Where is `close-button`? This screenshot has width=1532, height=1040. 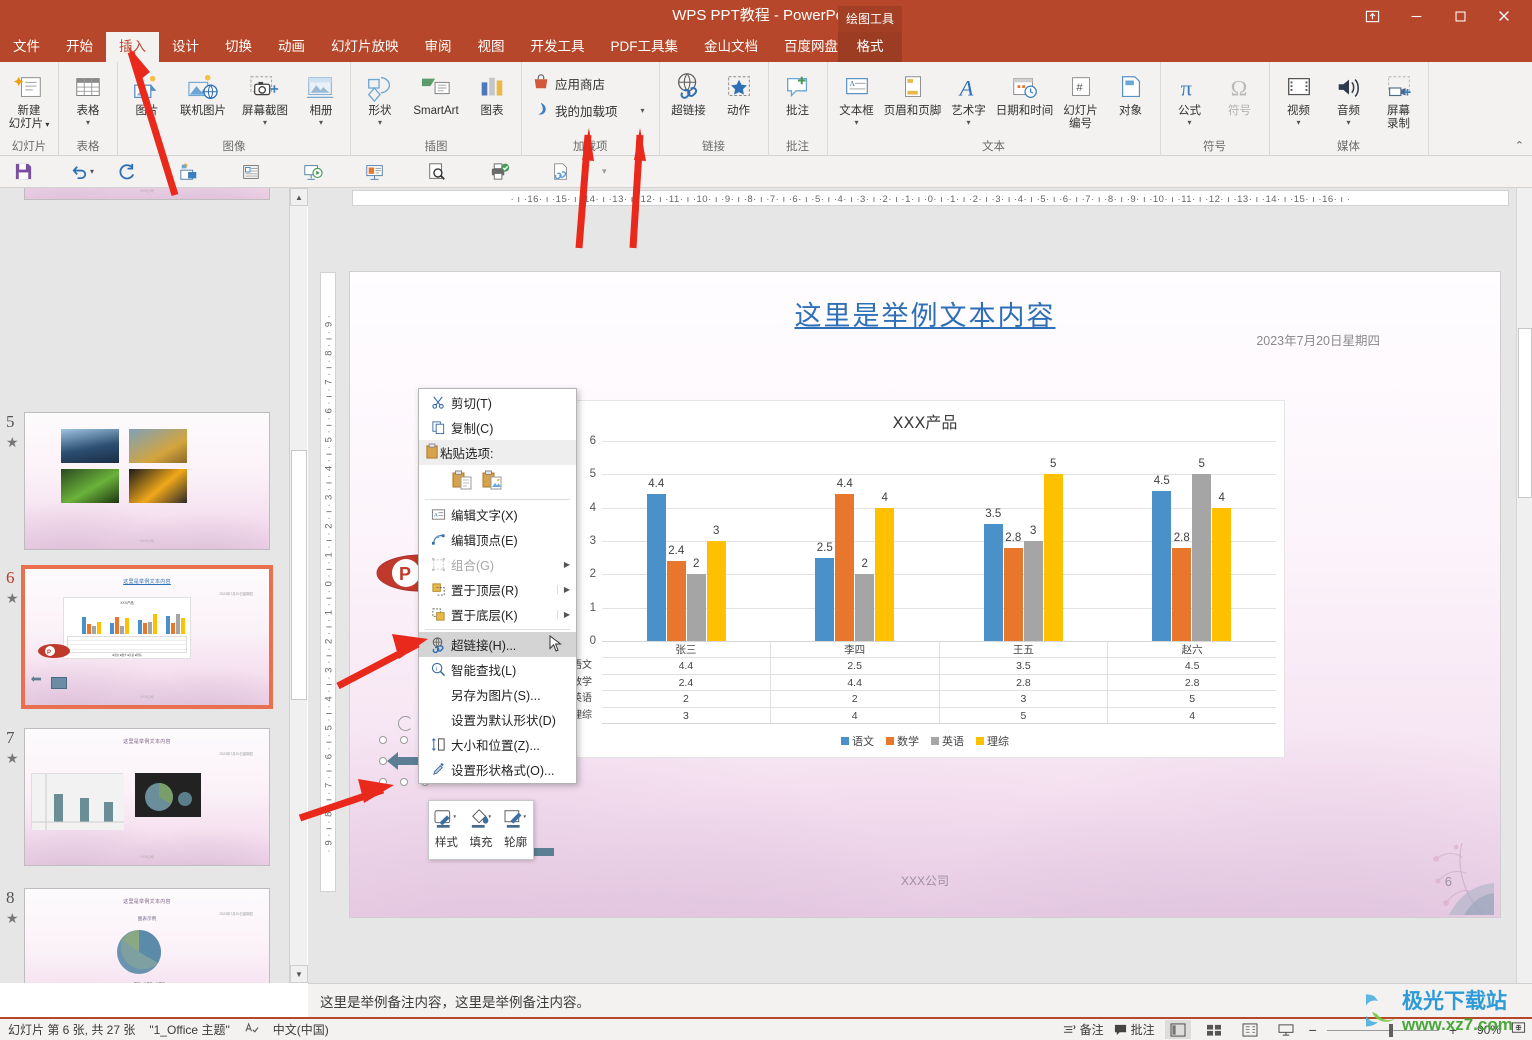
close-button is located at coordinates (1504, 16).